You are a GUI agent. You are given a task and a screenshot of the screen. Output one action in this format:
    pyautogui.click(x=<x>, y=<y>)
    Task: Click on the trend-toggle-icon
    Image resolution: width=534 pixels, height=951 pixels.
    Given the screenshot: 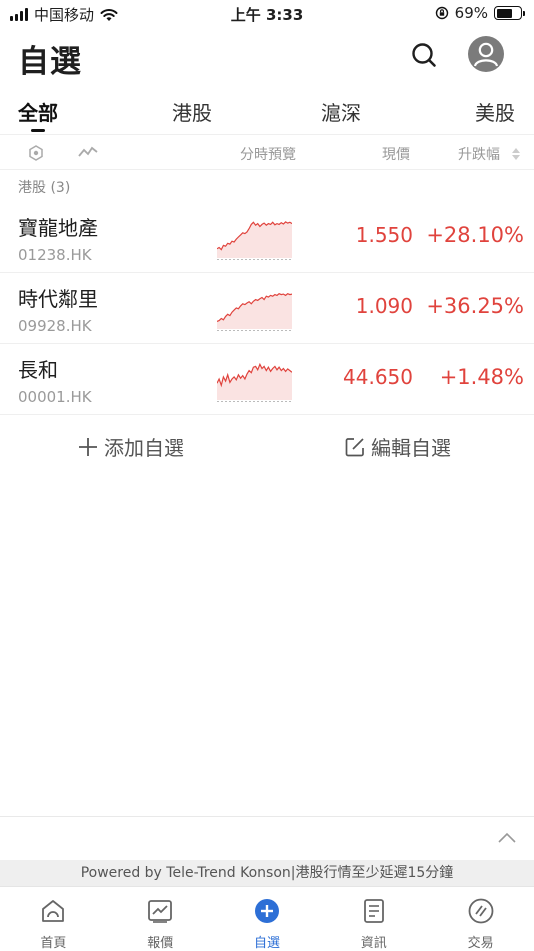 What is the action you would take?
    pyautogui.click(x=88, y=152)
    